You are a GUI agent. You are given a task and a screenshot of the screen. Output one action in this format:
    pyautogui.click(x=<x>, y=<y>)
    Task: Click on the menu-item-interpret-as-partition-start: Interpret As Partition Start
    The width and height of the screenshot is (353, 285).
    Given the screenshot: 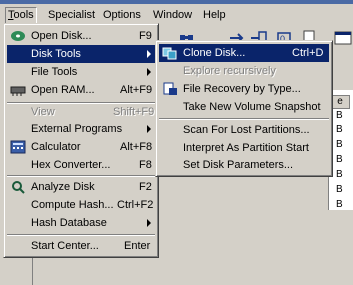 What is the action you would take?
    pyautogui.click(x=244, y=148)
    